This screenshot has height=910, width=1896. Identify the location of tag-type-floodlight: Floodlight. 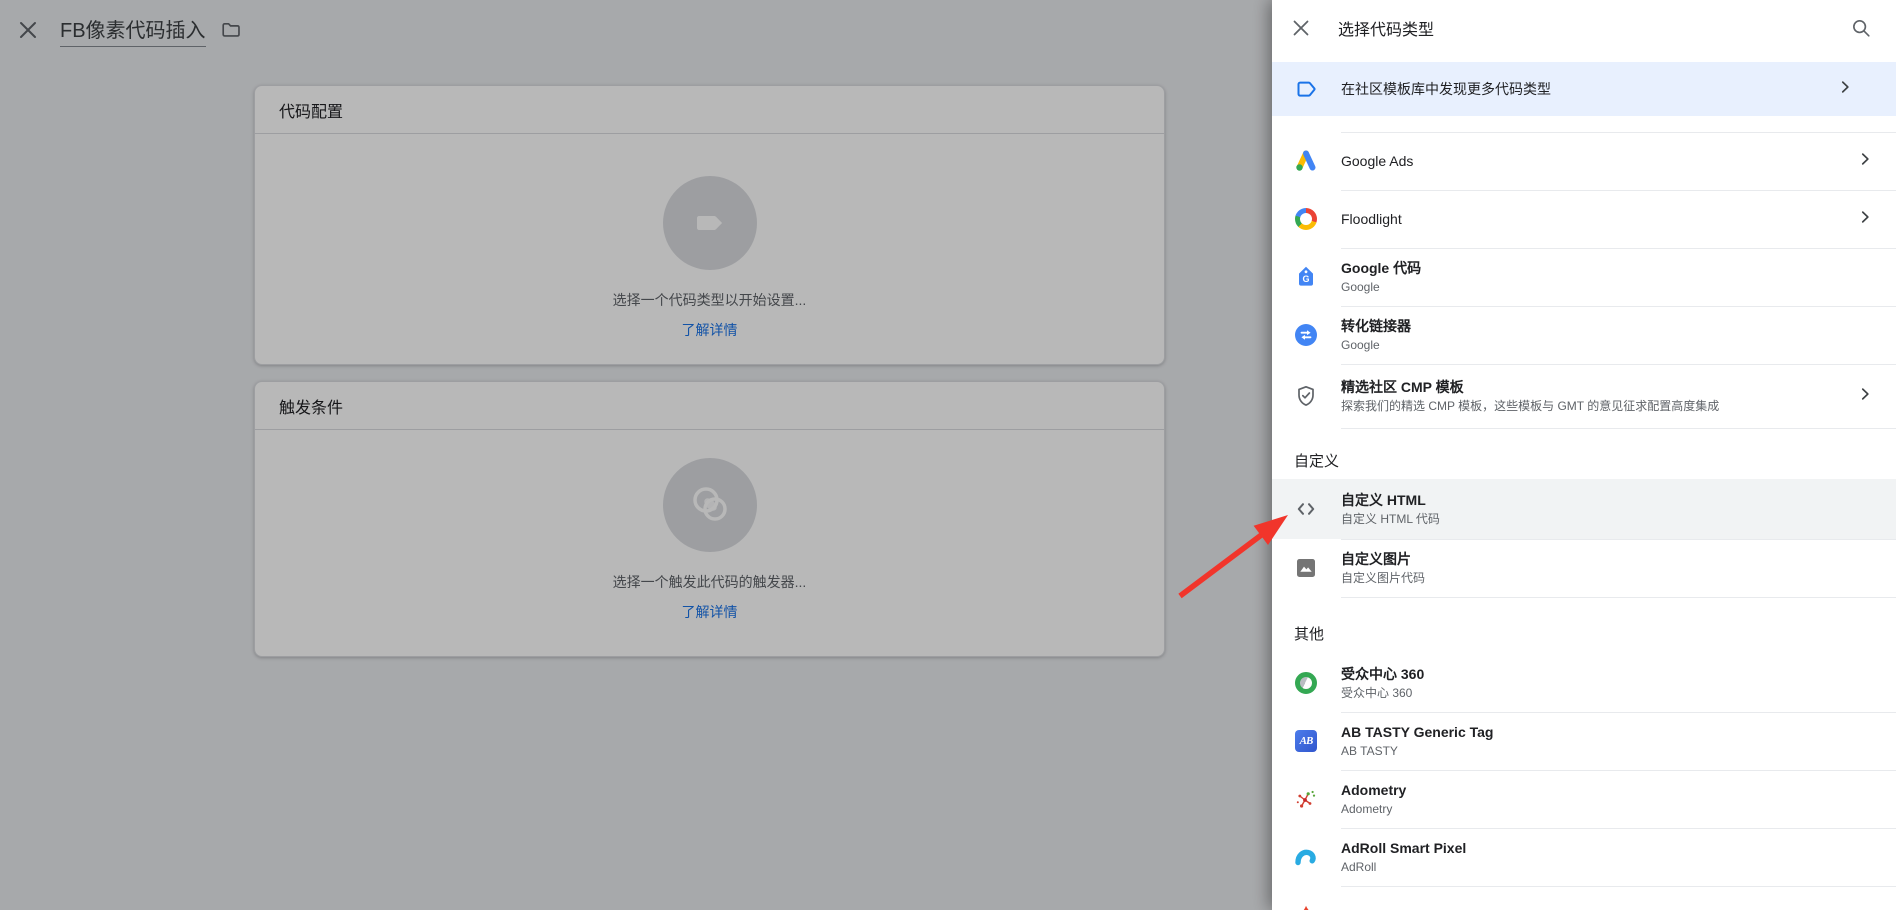
(1584, 219).